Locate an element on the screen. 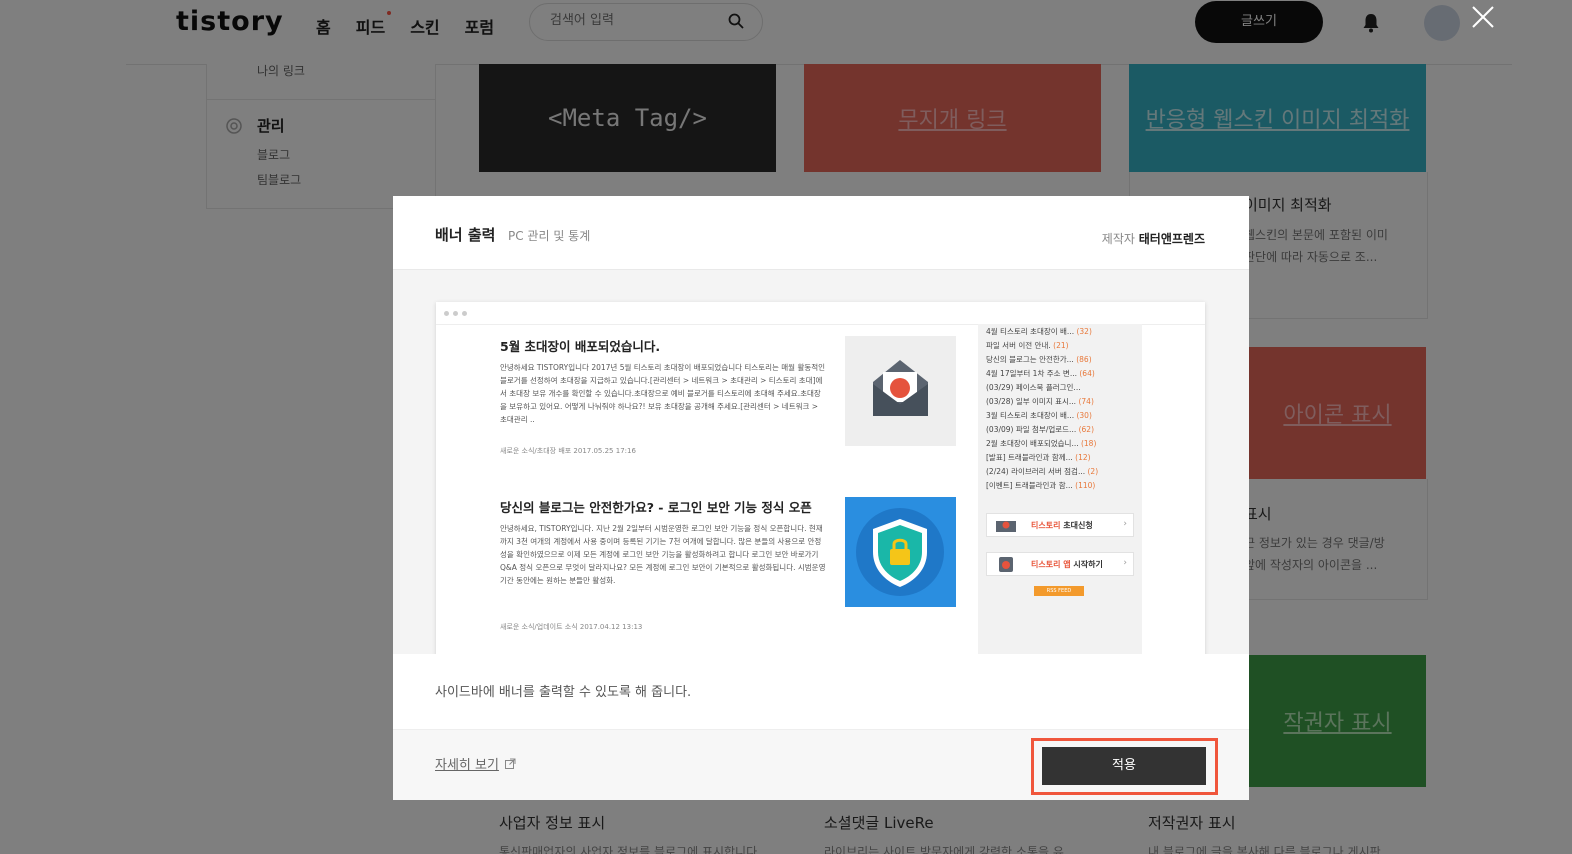 The width and height of the screenshot is (1572, 854). preview-post-title: 당신의 블로그는 안전한가요? - 로그인 보안 기능 정식 오픈 is located at coordinates (656, 507).